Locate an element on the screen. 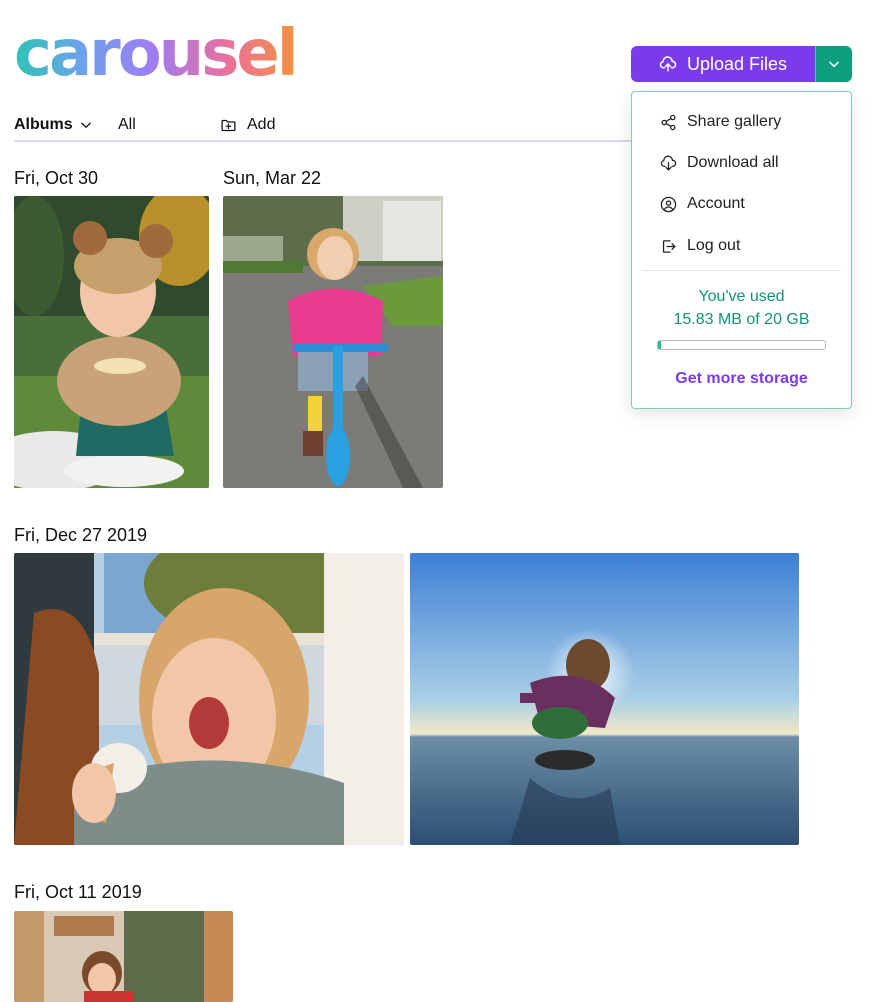 The width and height of the screenshot is (870, 1002). albums-dropdown: Albums is located at coordinates (53, 125).